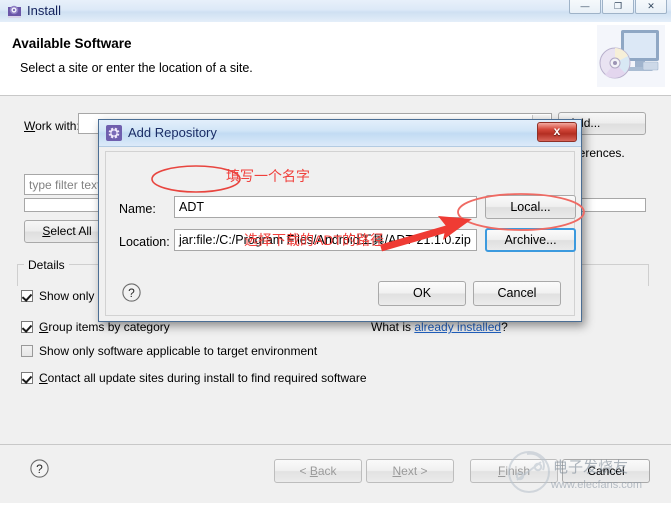  Describe the element at coordinates (114, 133) in the screenshot. I see `gear-icon` at that location.